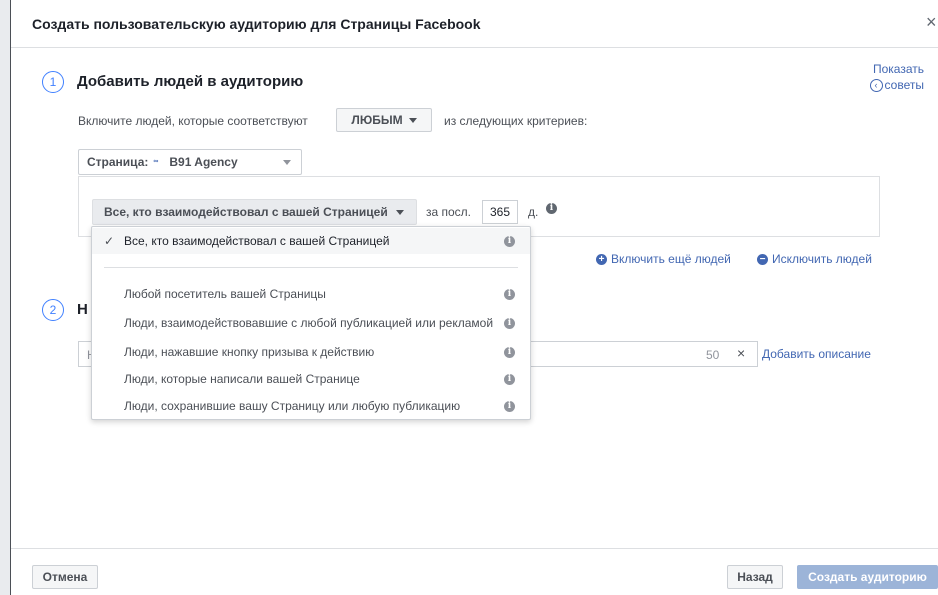  What do you see at coordinates (885, 77) in the screenshot?
I see `show-tips-link: Показать ‹ советы` at bounding box center [885, 77].